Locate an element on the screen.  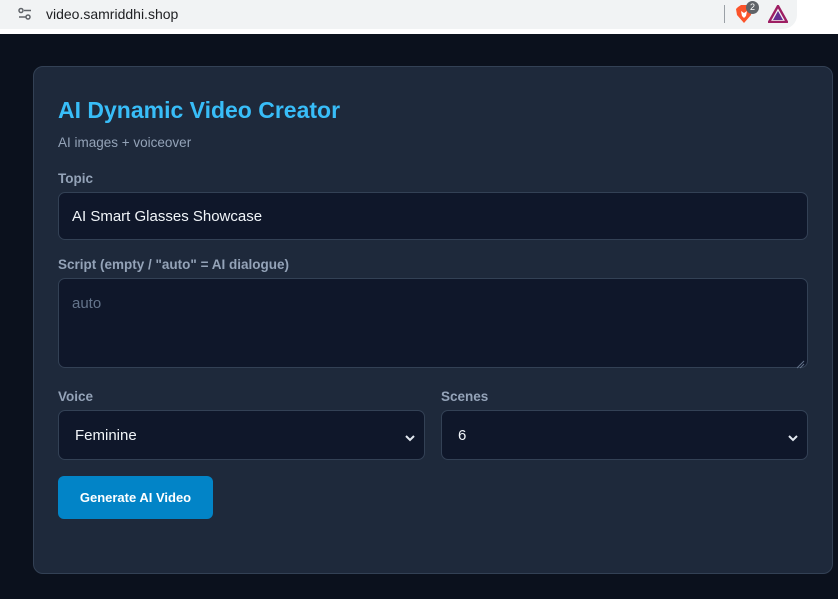
script-textarea: auto is located at coordinates (433, 323).